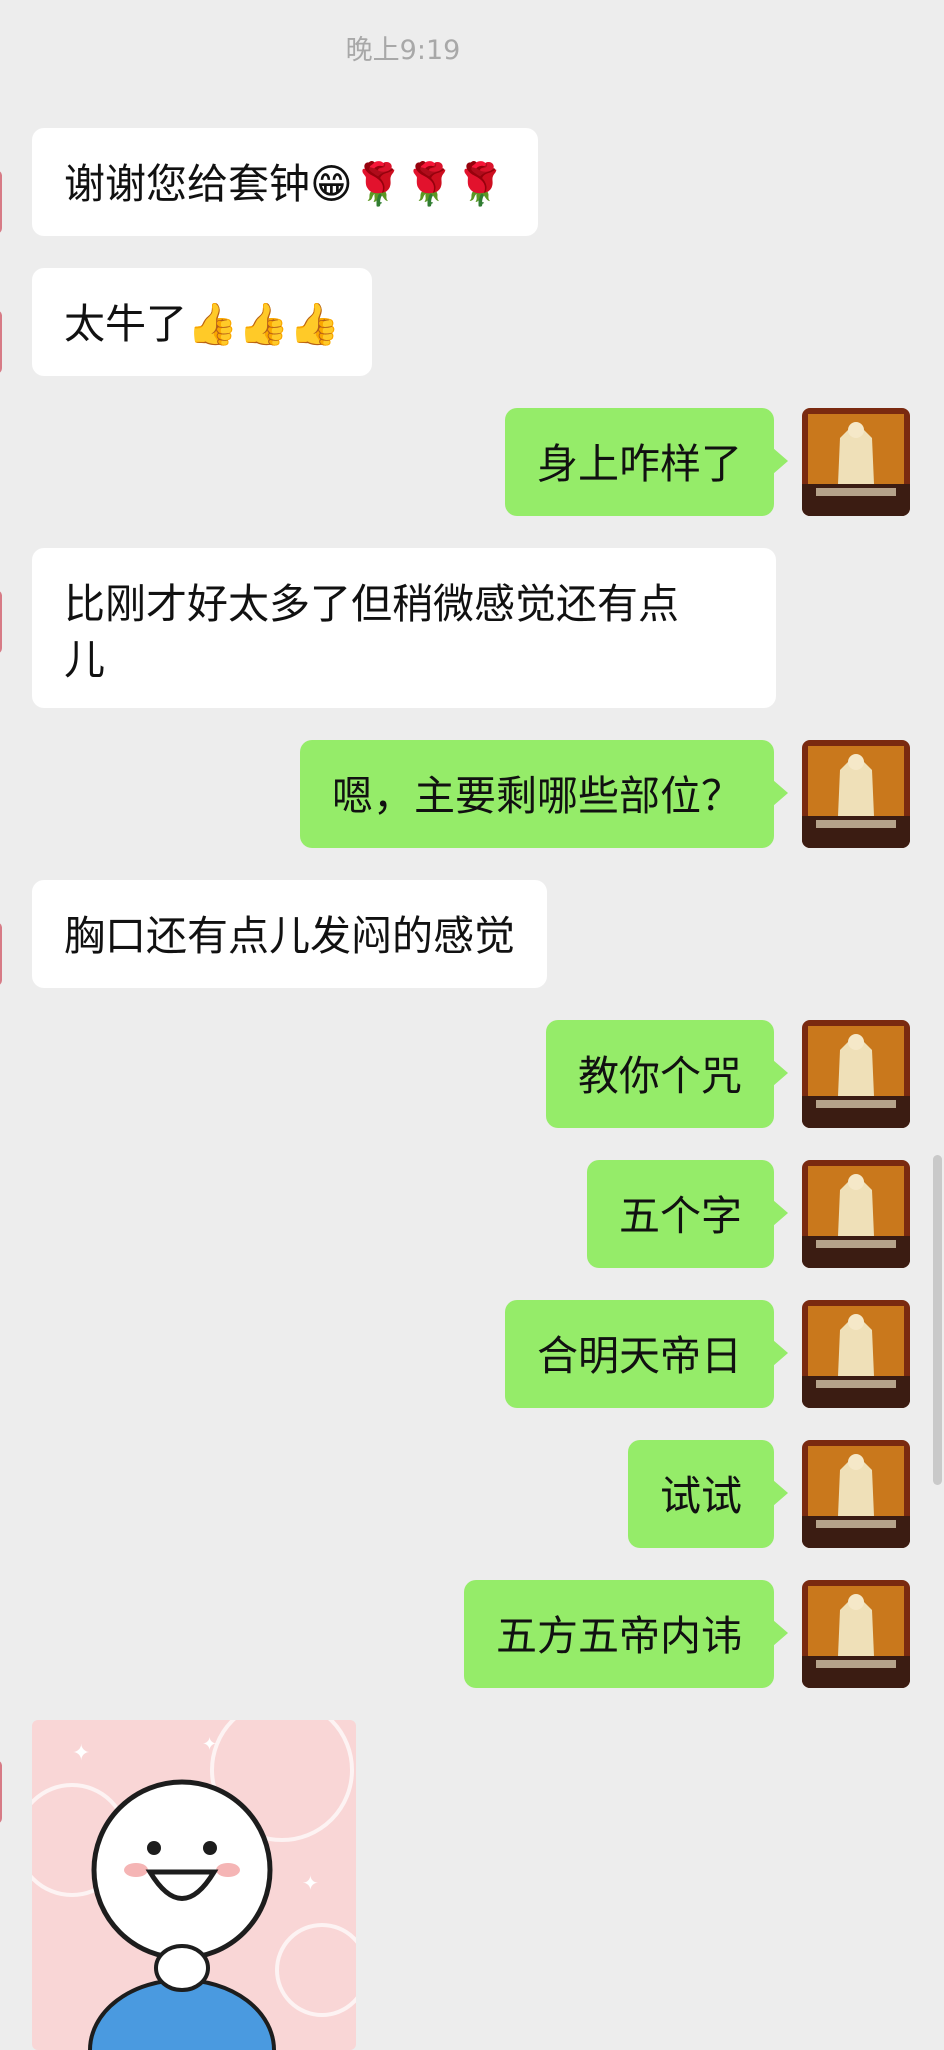  What do you see at coordinates (472, 322) in the screenshot?
I see `message-row: 太牛了👍👍👍` at bounding box center [472, 322].